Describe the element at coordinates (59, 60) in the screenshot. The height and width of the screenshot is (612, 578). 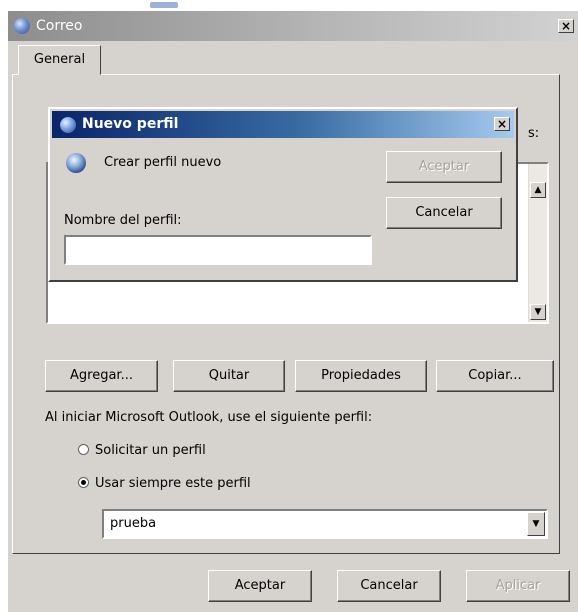
I see `tab-general: General` at that location.